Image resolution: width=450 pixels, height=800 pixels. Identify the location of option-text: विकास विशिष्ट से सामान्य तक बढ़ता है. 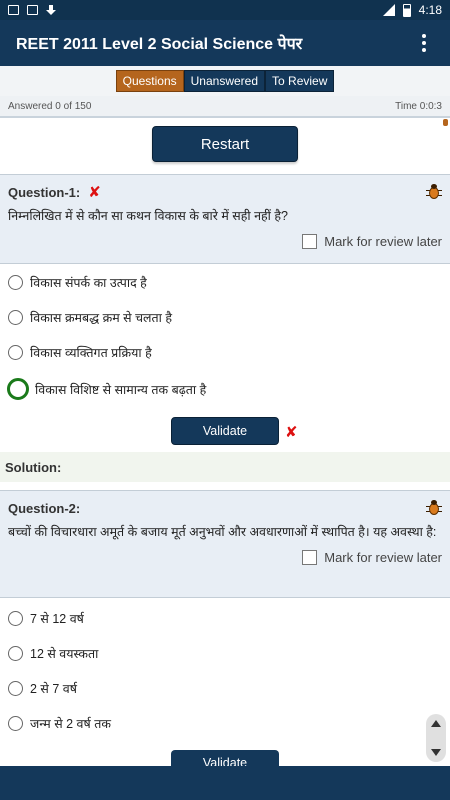
(121, 389).